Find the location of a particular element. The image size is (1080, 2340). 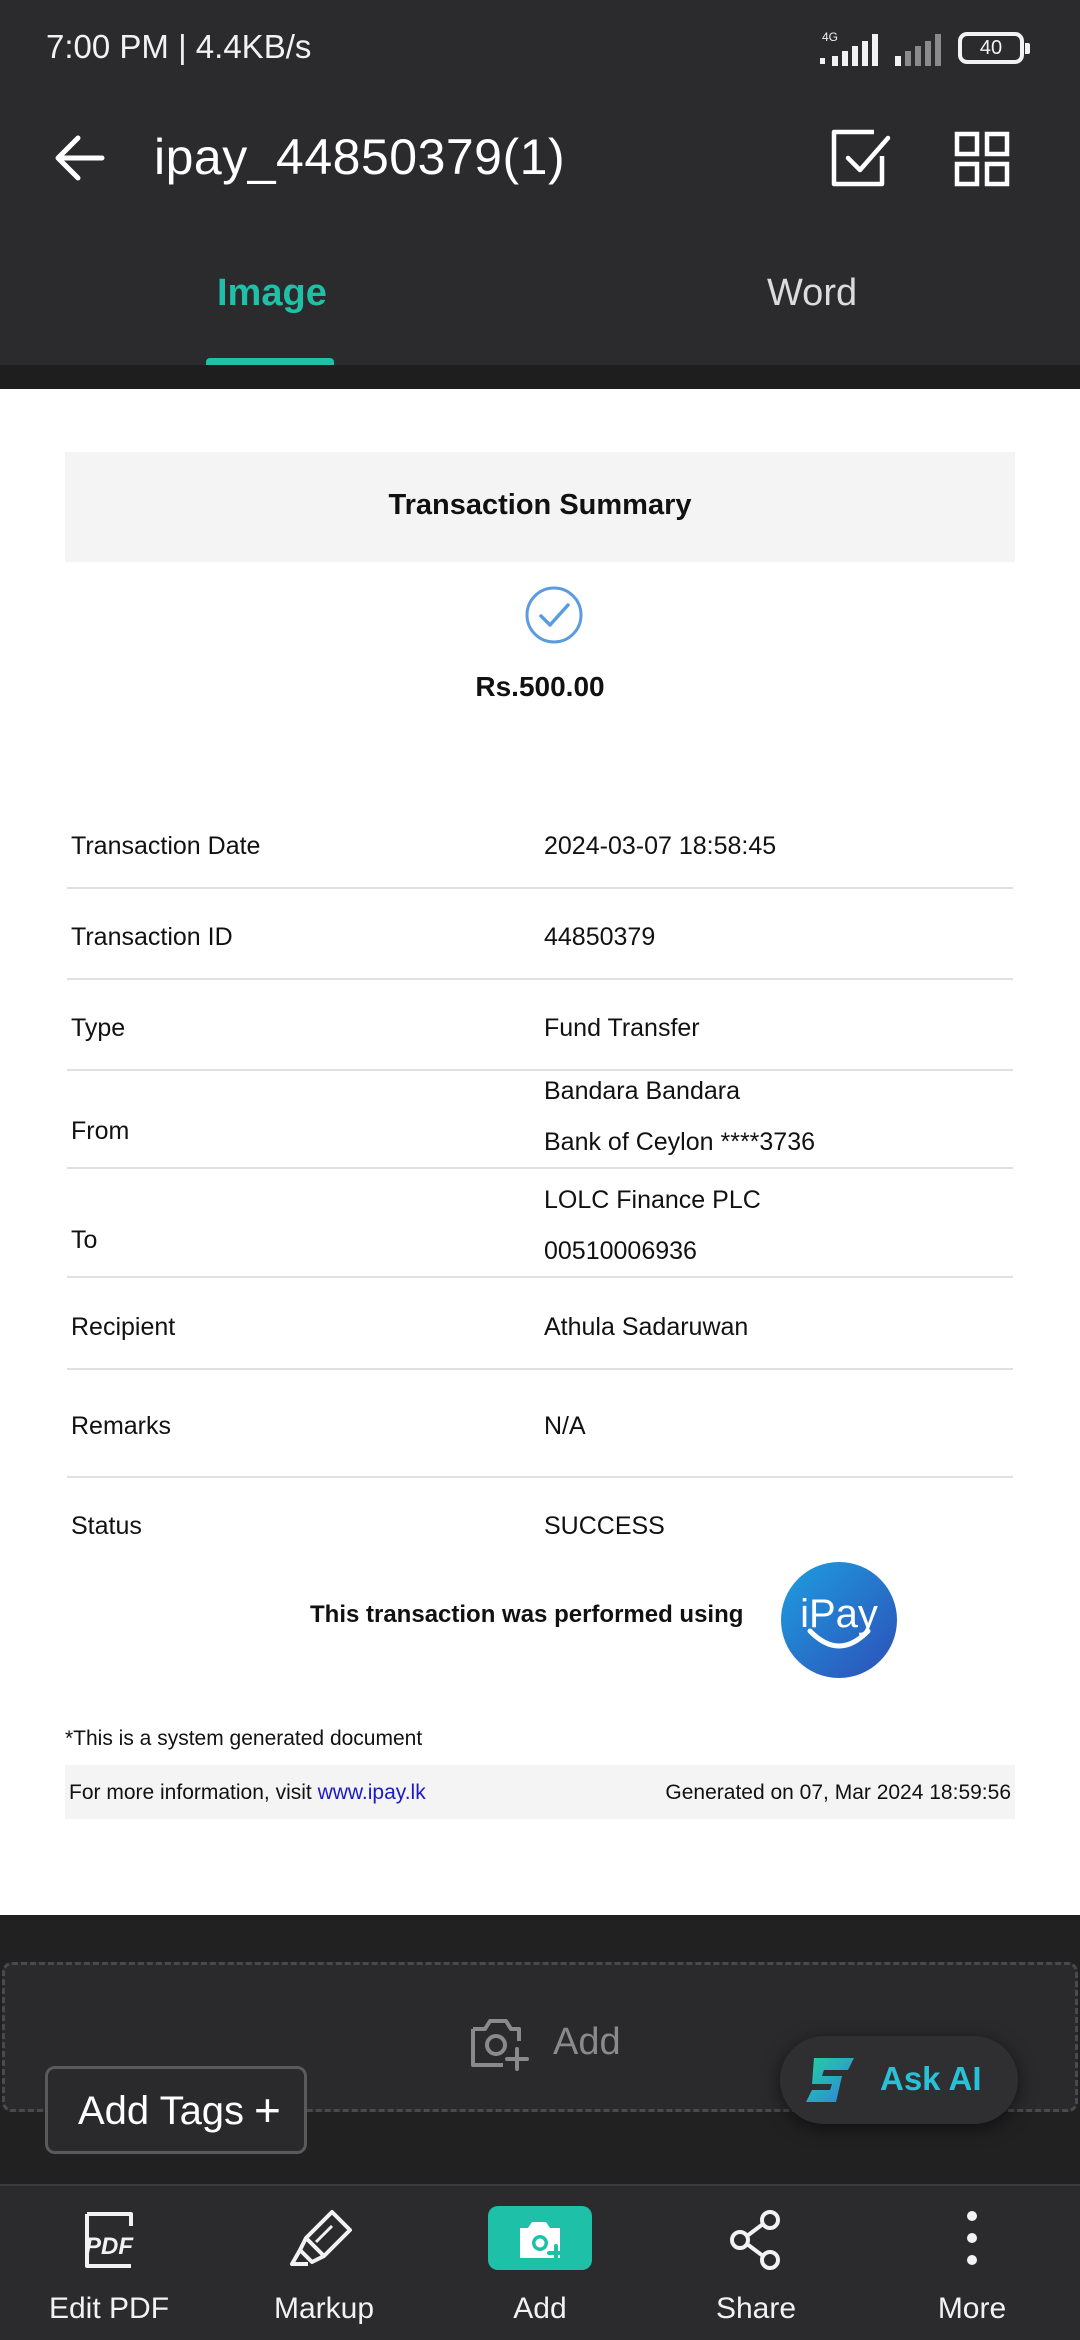

edit-pdf-button: PDF Edit PDF is located at coordinates (109, 2269).